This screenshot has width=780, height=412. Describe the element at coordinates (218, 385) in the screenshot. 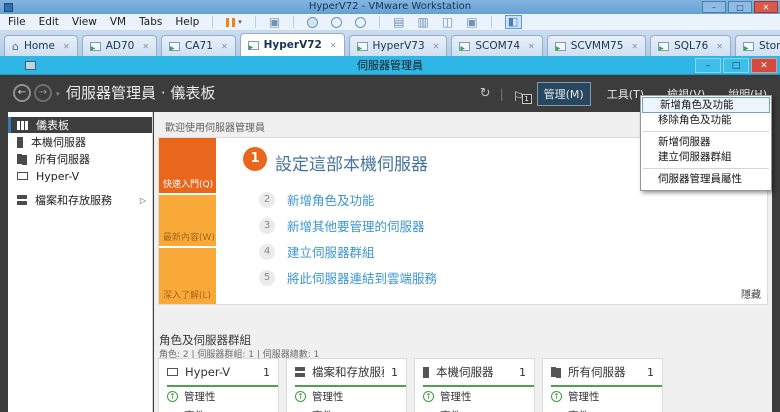

I see `tile-hyper-v: Hyper-V 1 ↑ 管理性 事件` at that location.